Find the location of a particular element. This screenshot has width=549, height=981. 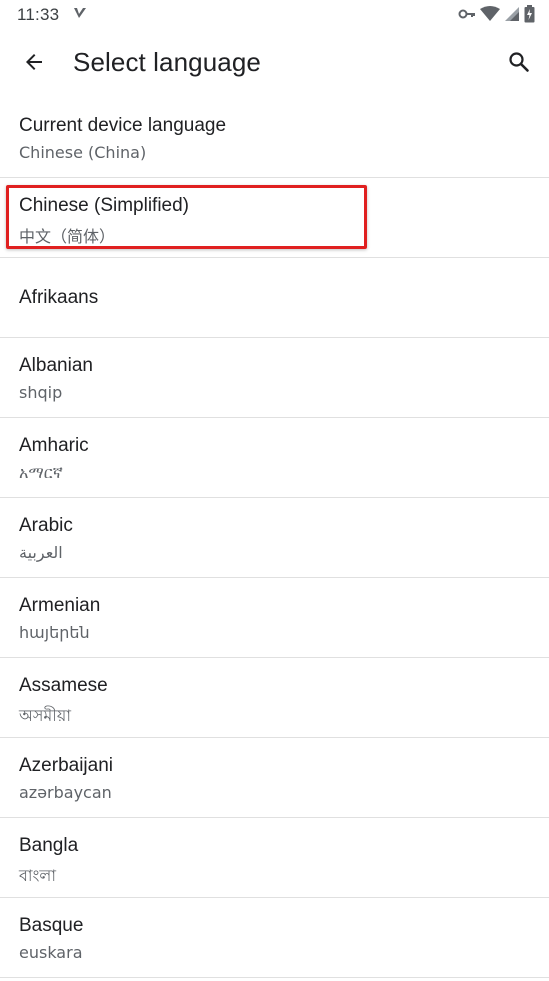

language-item-arabic: Arabic العربية is located at coordinates (274, 538).